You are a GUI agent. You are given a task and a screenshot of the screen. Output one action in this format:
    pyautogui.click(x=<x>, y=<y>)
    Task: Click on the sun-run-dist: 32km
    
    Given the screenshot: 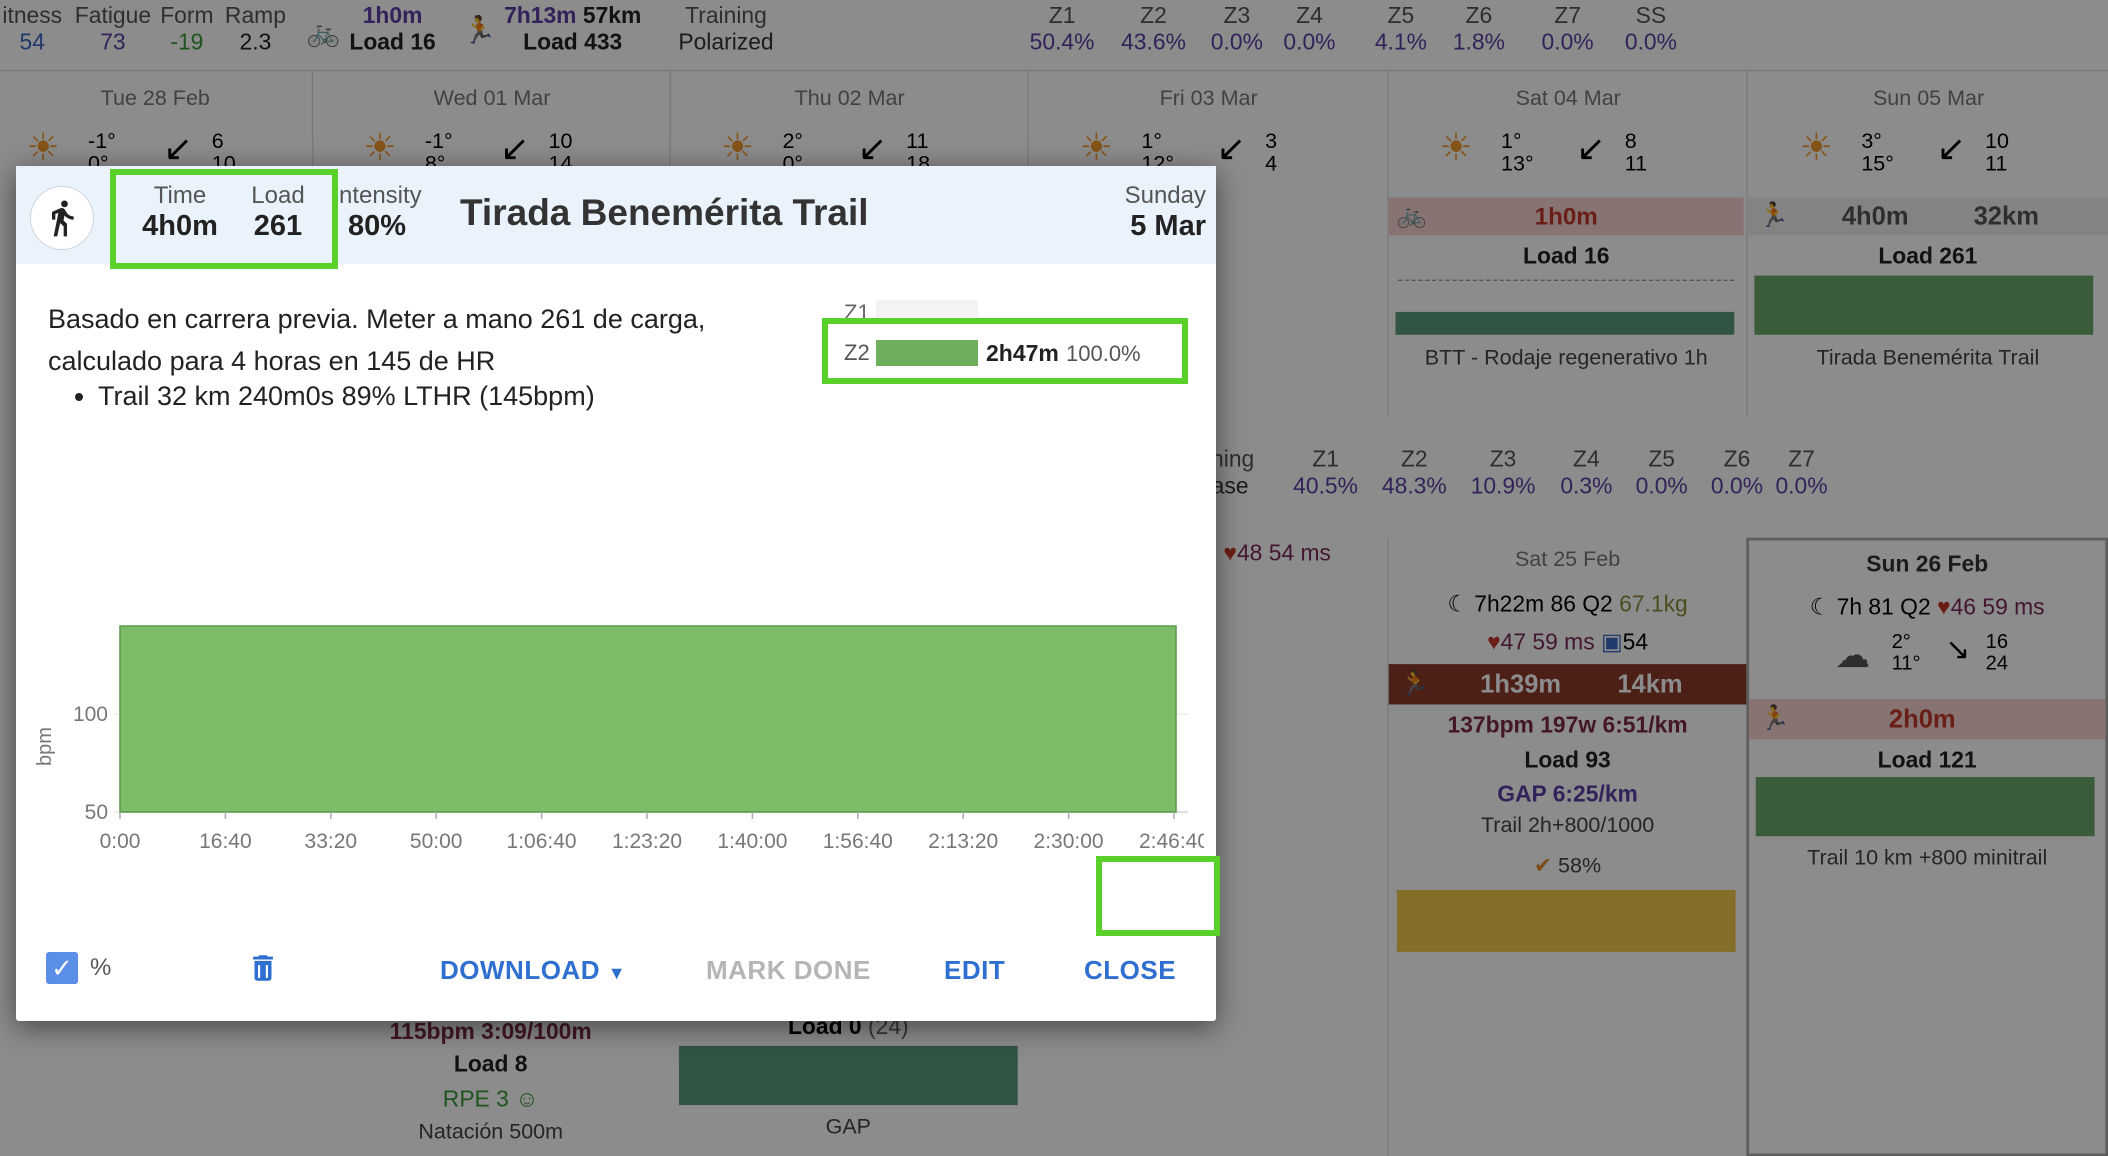 What is the action you would take?
    pyautogui.click(x=2006, y=217)
    